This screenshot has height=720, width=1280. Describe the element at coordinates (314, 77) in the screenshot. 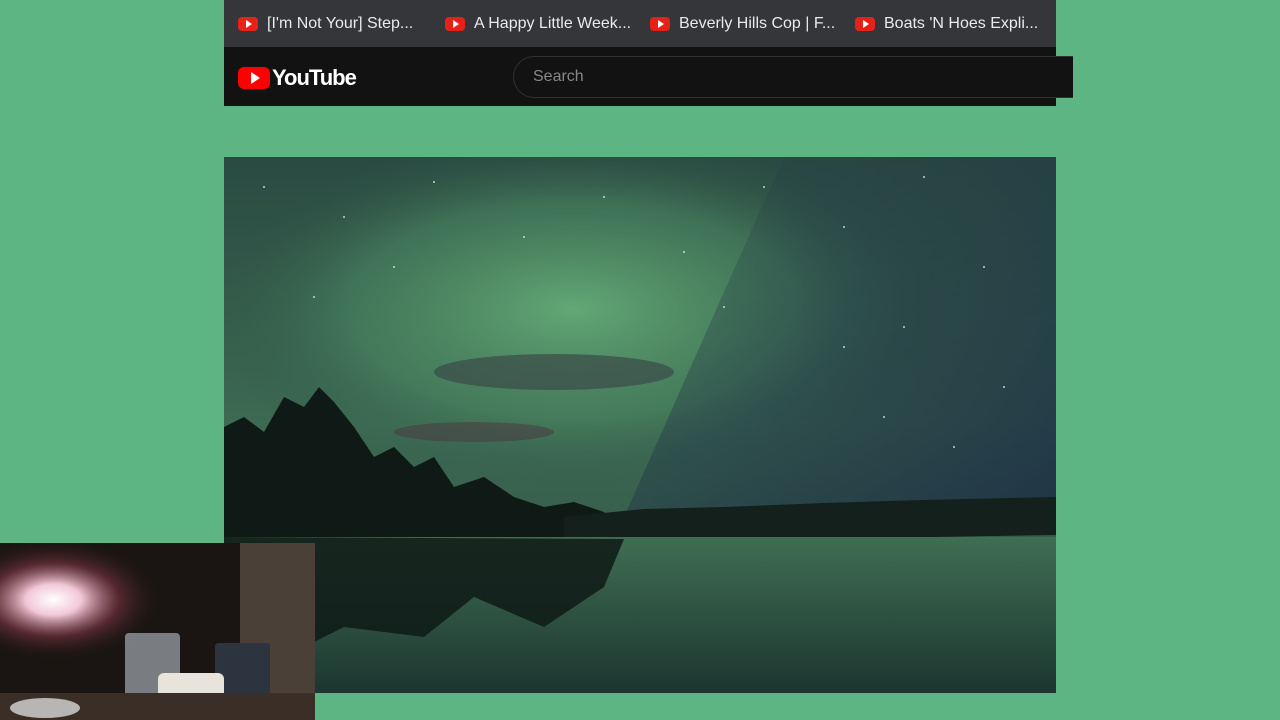

I see `logo-text: YouTube` at that location.